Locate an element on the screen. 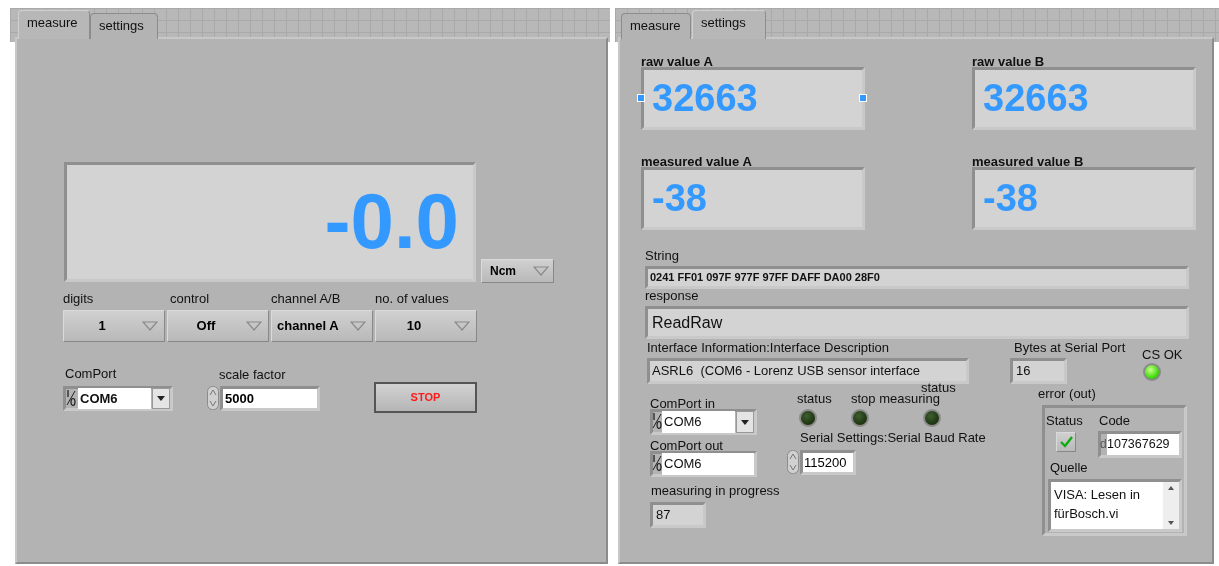 Image resolution: width=1219 pixels, height=566 pixels. indicator-label: response is located at coordinates (672, 295).